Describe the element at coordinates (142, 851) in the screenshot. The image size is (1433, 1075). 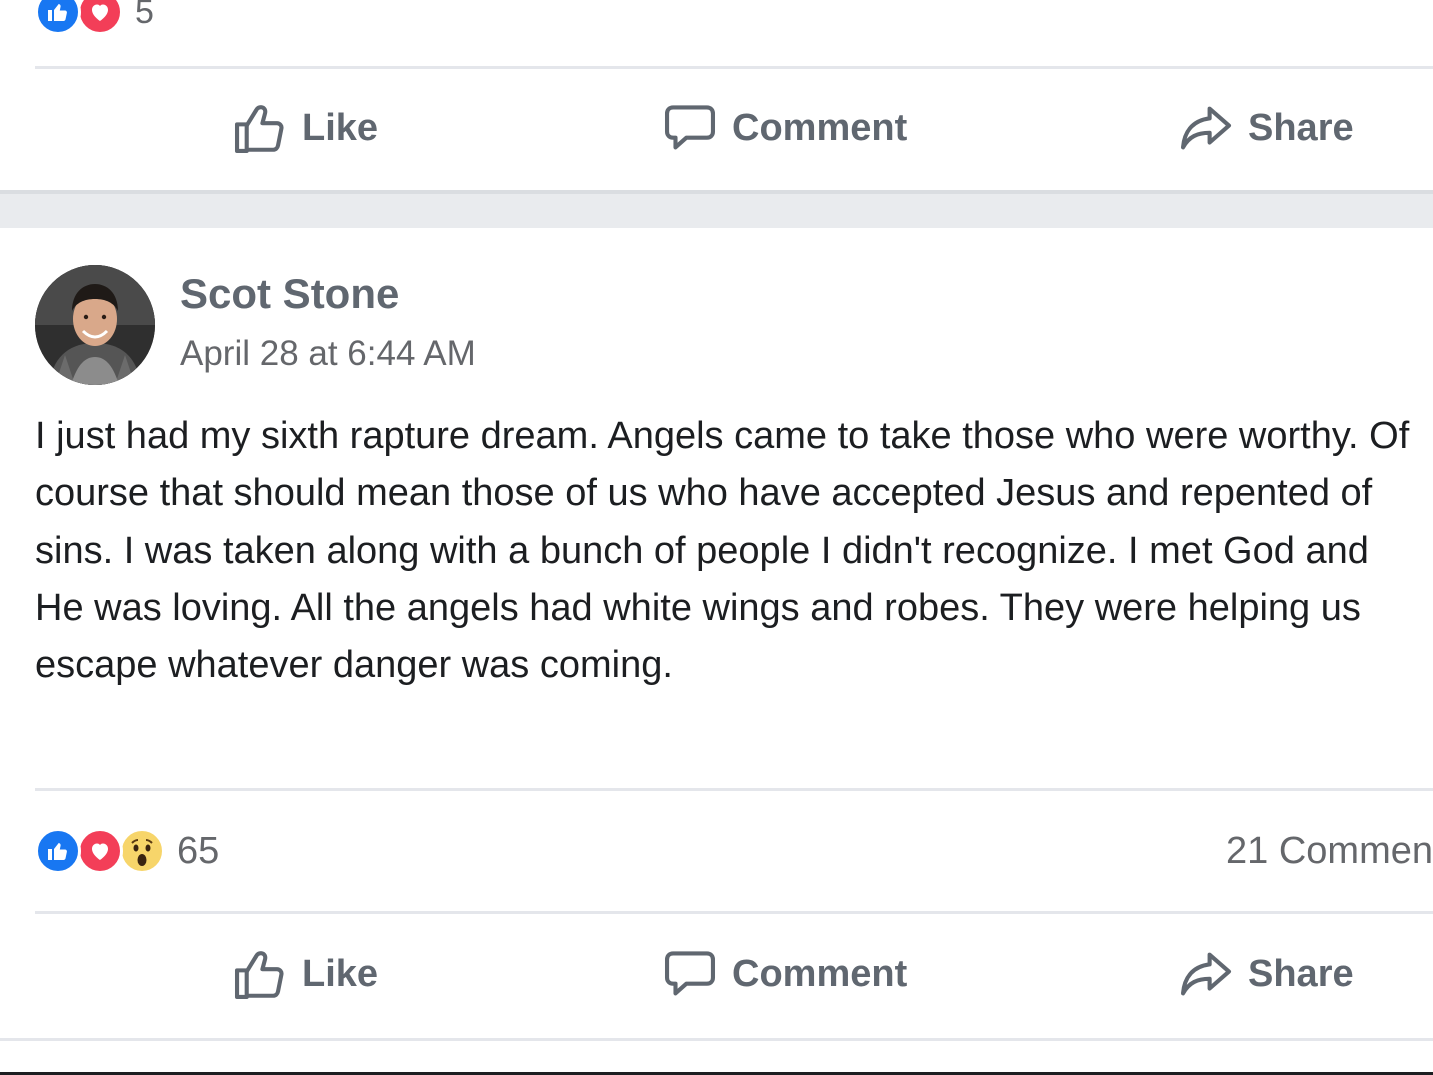
I see `wow-reaction-icon` at that location.